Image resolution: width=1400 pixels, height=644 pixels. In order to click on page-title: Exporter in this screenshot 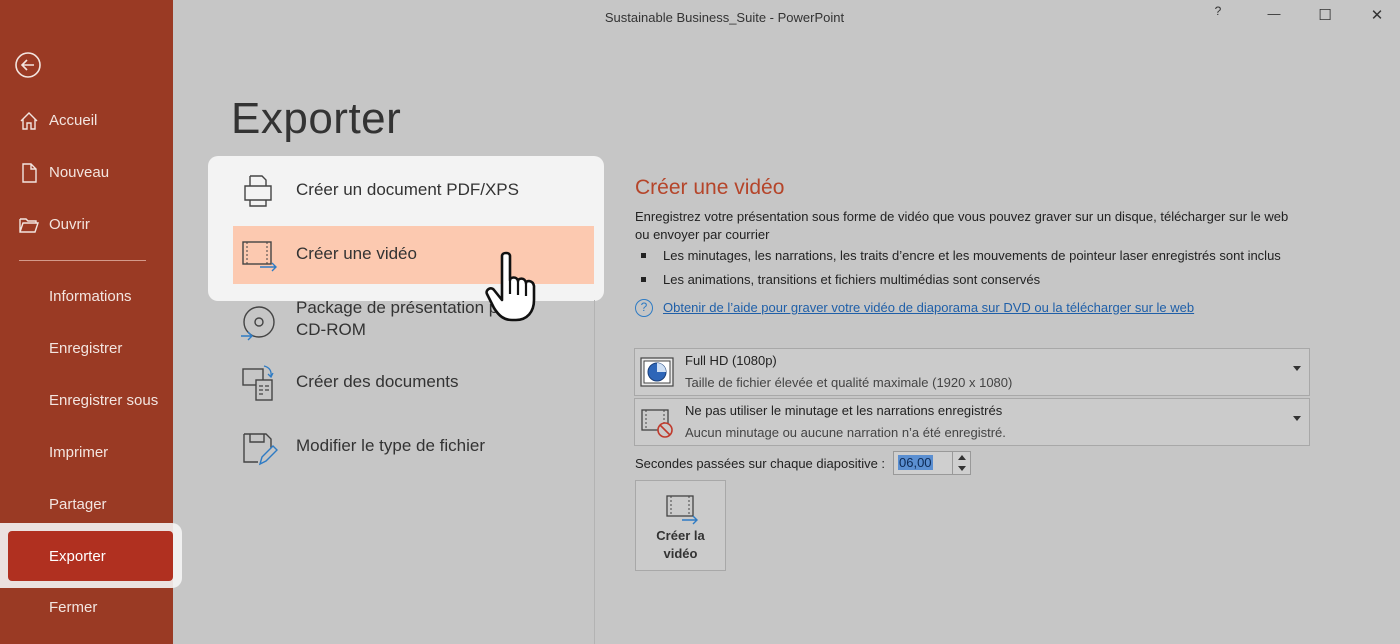, I will do `click(316, 118)`.